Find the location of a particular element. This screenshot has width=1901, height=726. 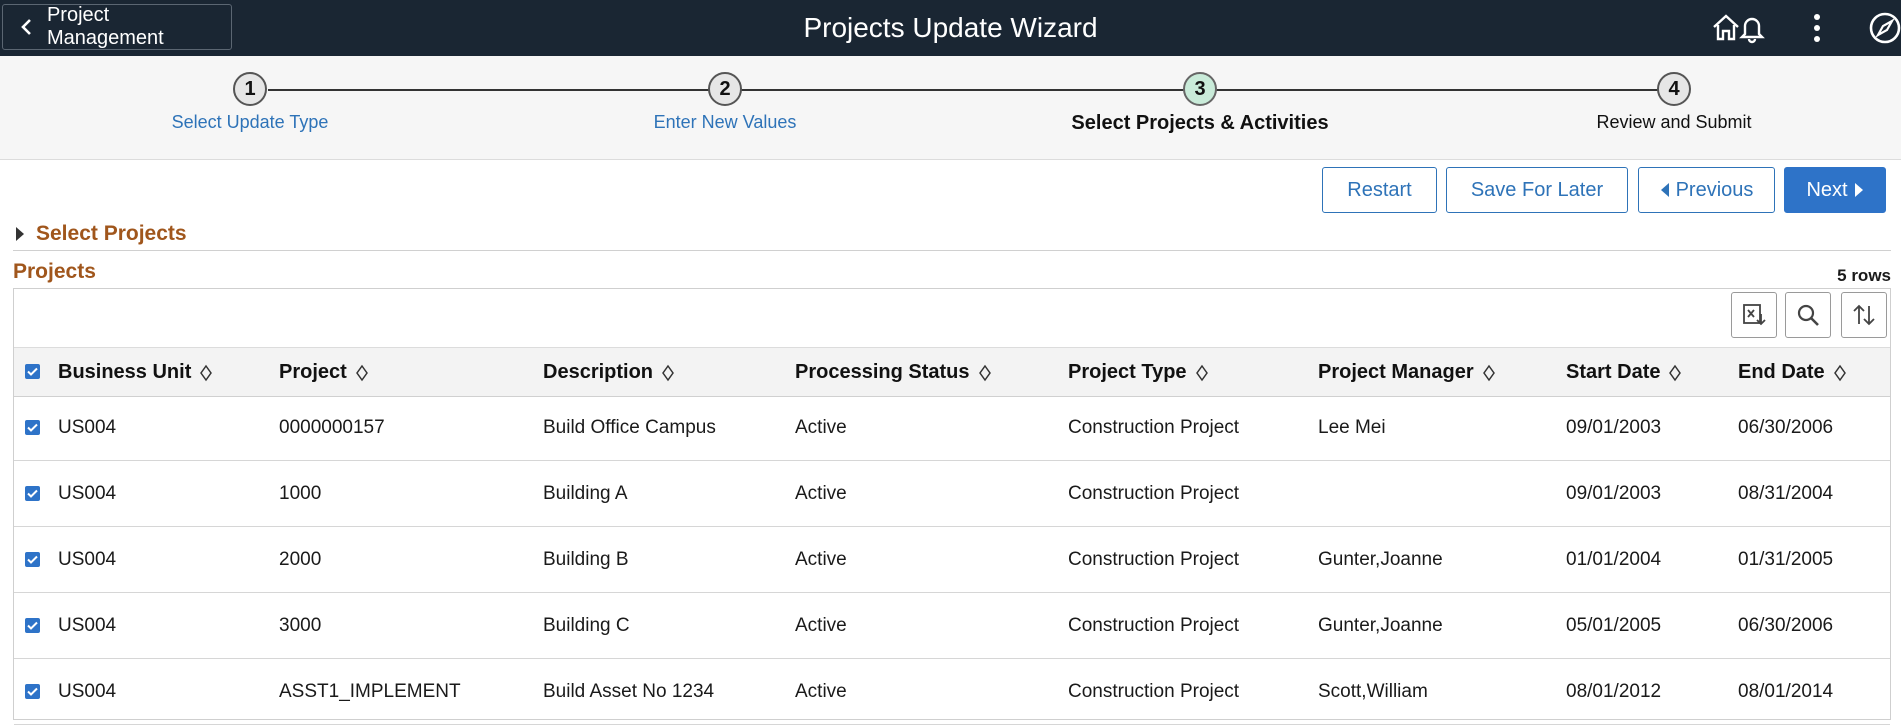

column-header-start-date: Start Date is located at coordinates (1624, 372).